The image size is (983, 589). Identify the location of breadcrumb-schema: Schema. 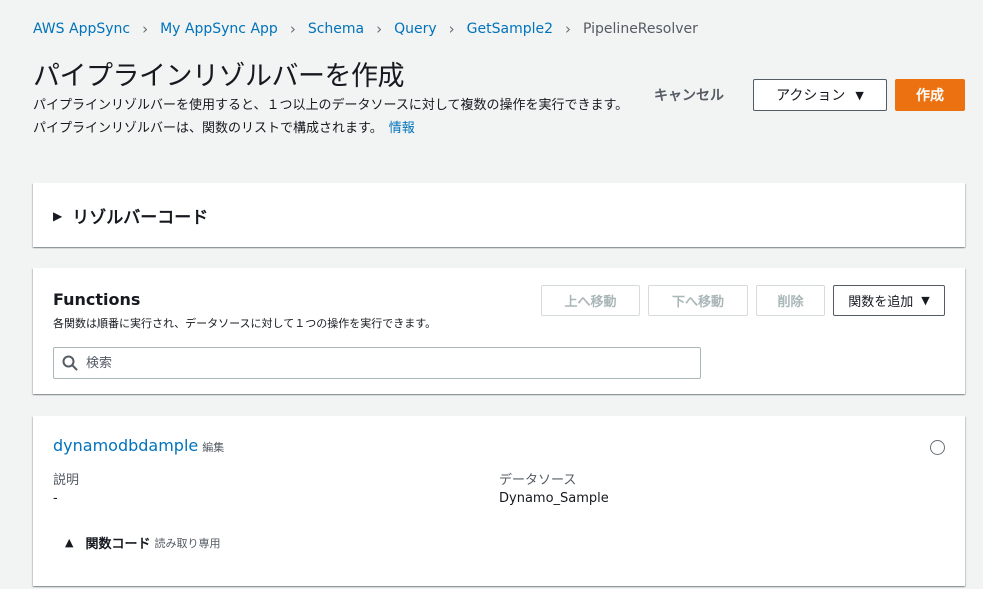
(336, 29).